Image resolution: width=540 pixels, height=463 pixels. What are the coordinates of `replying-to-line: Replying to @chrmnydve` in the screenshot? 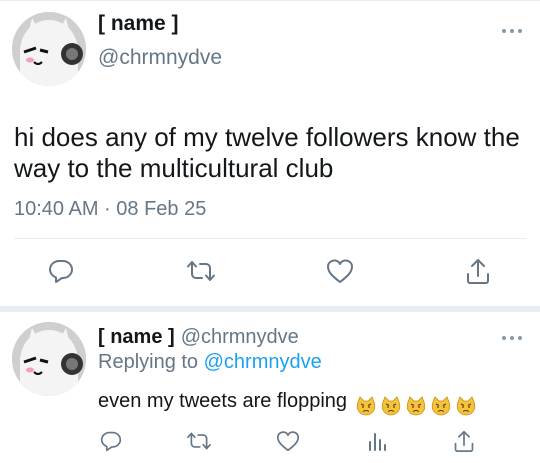 It's located at (210, 362).